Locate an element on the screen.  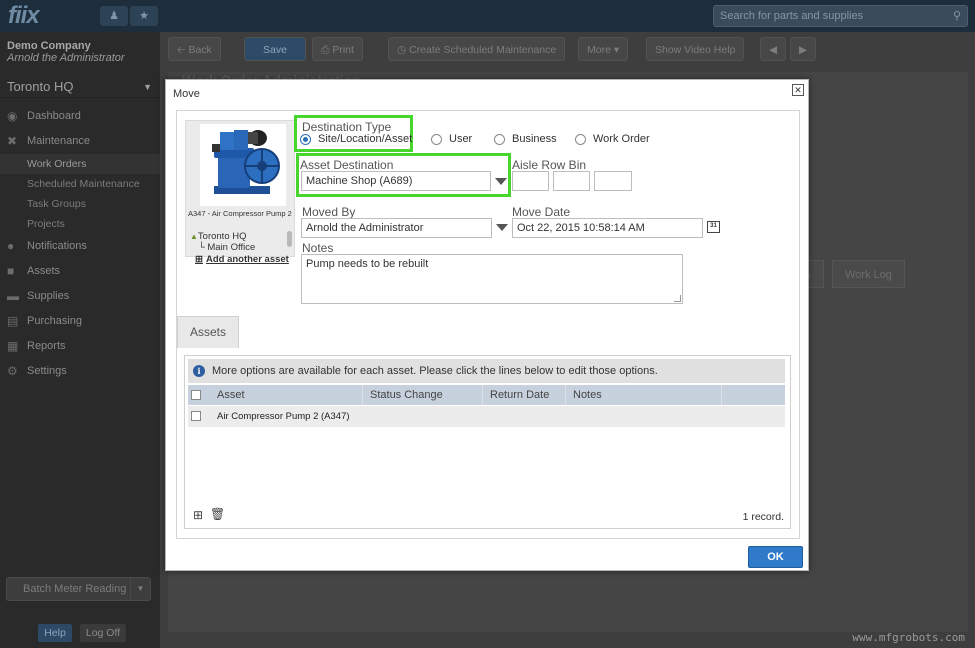
moved-by-select: Arnold the Administrator is located at coordinates (396, 228).